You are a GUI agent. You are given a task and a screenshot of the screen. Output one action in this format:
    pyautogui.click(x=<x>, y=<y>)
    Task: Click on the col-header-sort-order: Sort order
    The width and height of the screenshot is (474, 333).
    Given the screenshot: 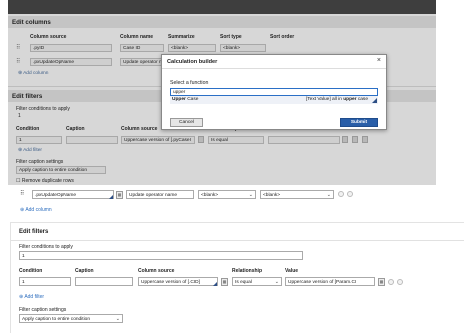 What is the action you would take?
    pyautogui.click(x=282, y=37)
    